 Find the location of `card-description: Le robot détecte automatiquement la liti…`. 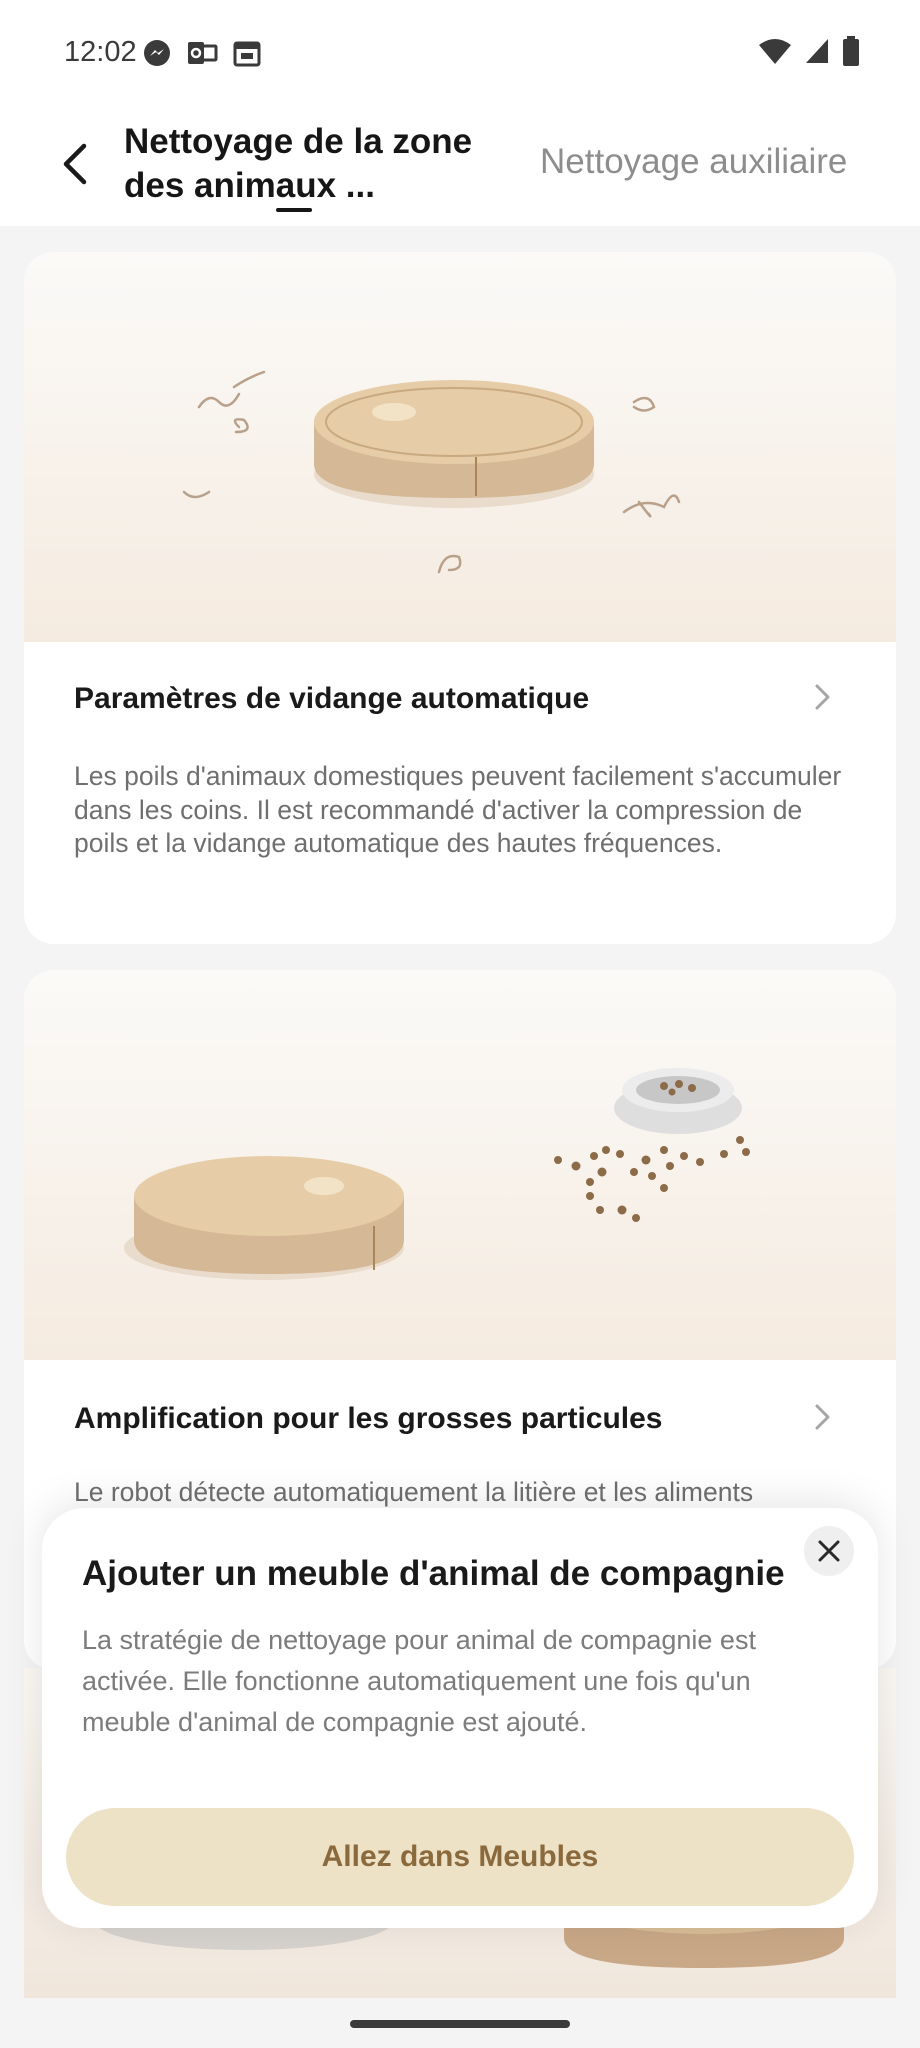

card-description: Le robot détecte automatiquement la liti… is located at coordinates (414, 1492).